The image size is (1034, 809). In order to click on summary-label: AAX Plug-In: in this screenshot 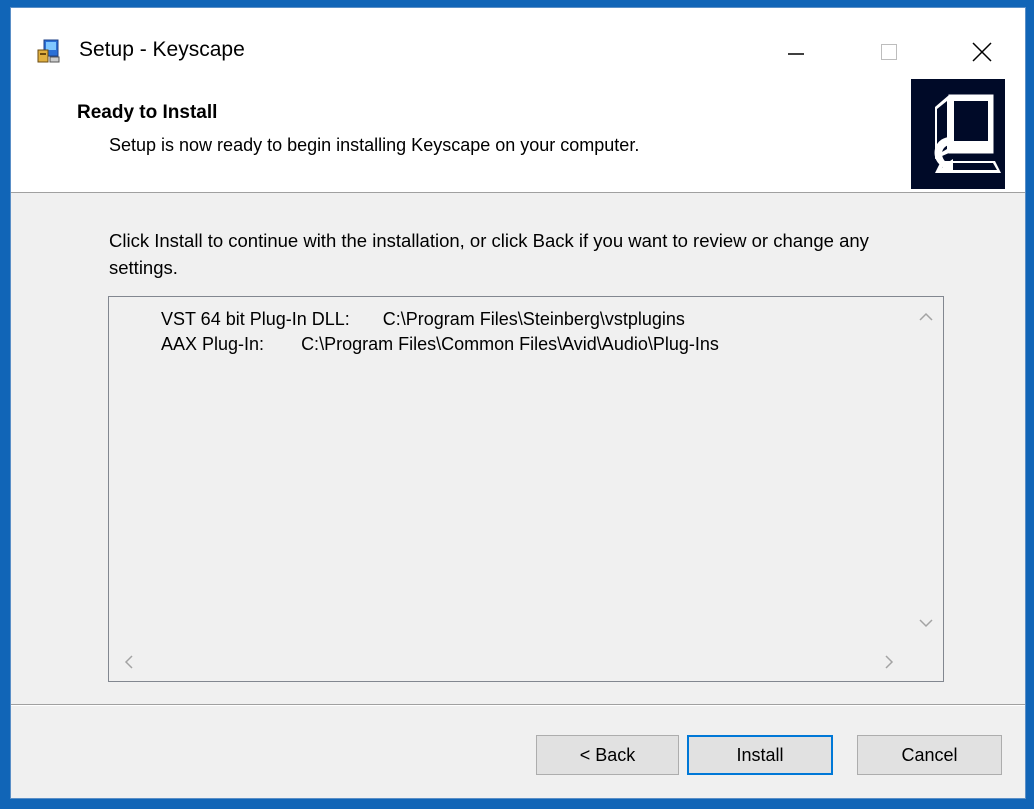, I will do `click(213, 344)`.